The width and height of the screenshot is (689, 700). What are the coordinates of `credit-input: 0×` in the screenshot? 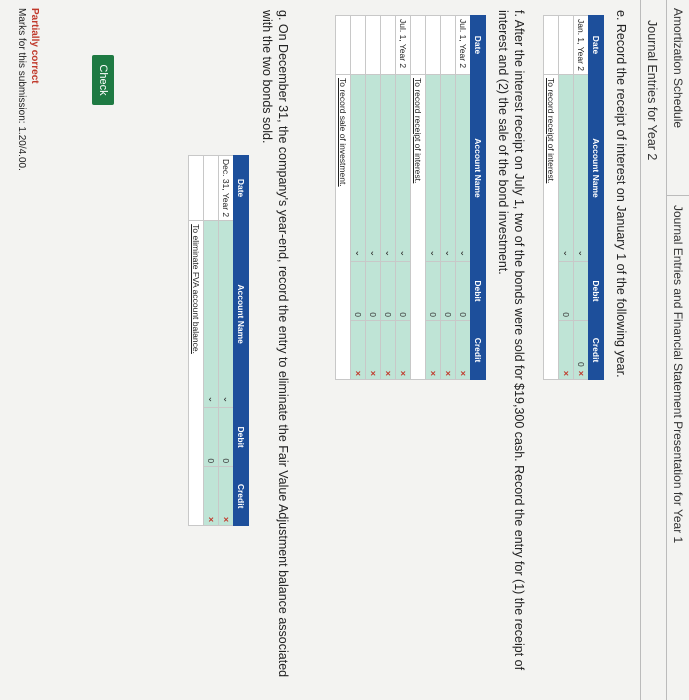 It's located at (581, 350).